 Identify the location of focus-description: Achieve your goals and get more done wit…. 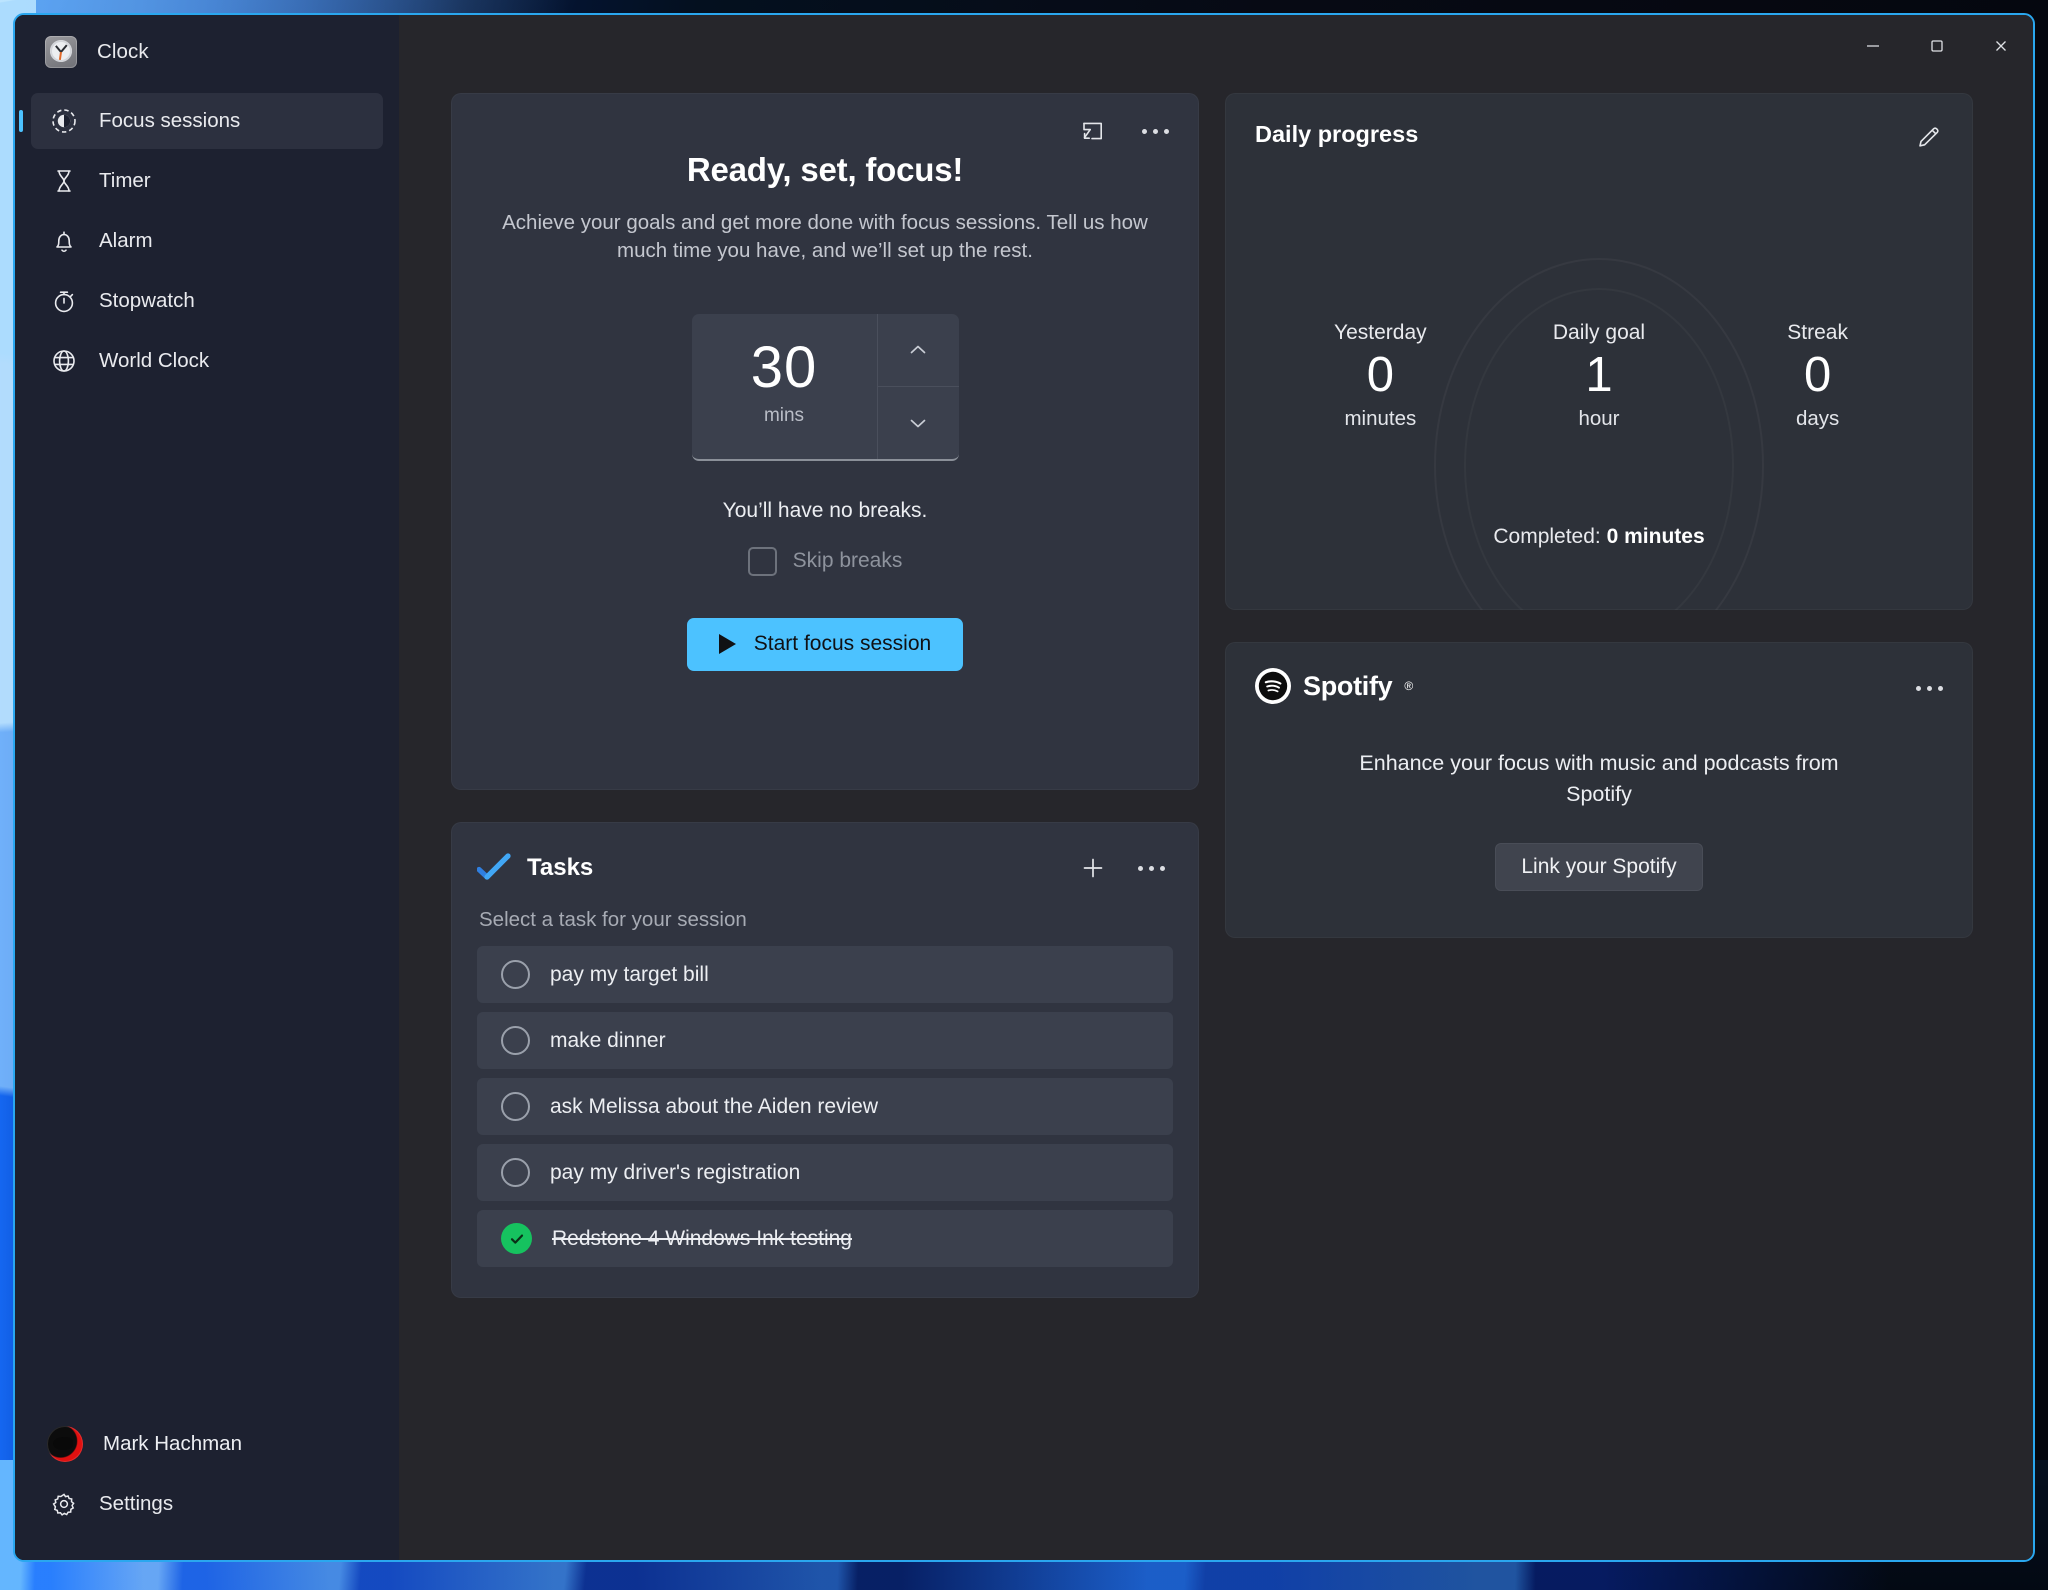
(825, 237).